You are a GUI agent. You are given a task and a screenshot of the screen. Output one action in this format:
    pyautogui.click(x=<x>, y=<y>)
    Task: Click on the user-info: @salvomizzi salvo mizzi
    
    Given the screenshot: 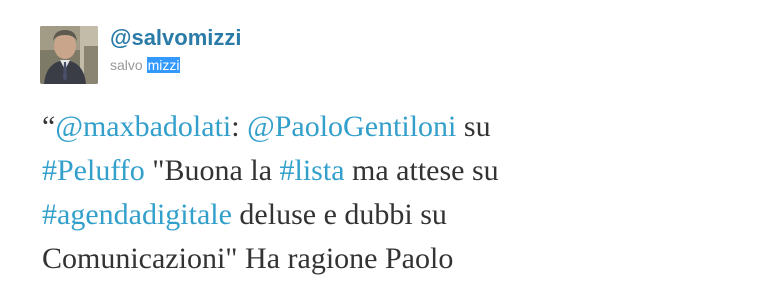 What is the action you would take?
    pyautogui.click(x=176, y=48)
    